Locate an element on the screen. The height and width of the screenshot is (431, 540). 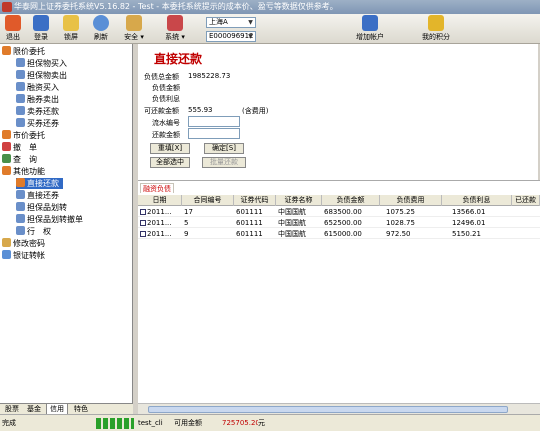
tab-margin-debt: 融资负债 is located at coordinates (157, 188).